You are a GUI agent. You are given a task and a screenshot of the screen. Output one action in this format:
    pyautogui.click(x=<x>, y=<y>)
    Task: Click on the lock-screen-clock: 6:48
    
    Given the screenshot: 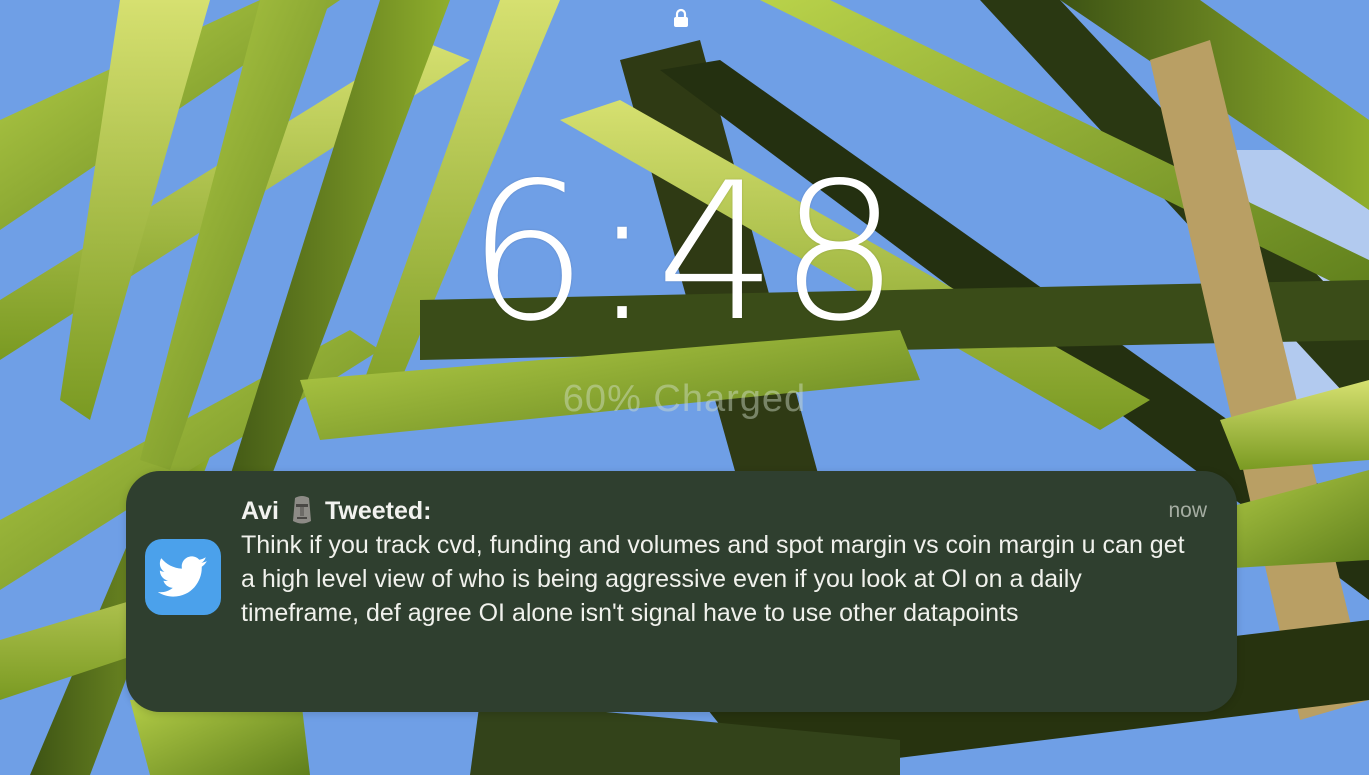 What is the action you would take?
    pyautogui.click(x=684, y=252)
    